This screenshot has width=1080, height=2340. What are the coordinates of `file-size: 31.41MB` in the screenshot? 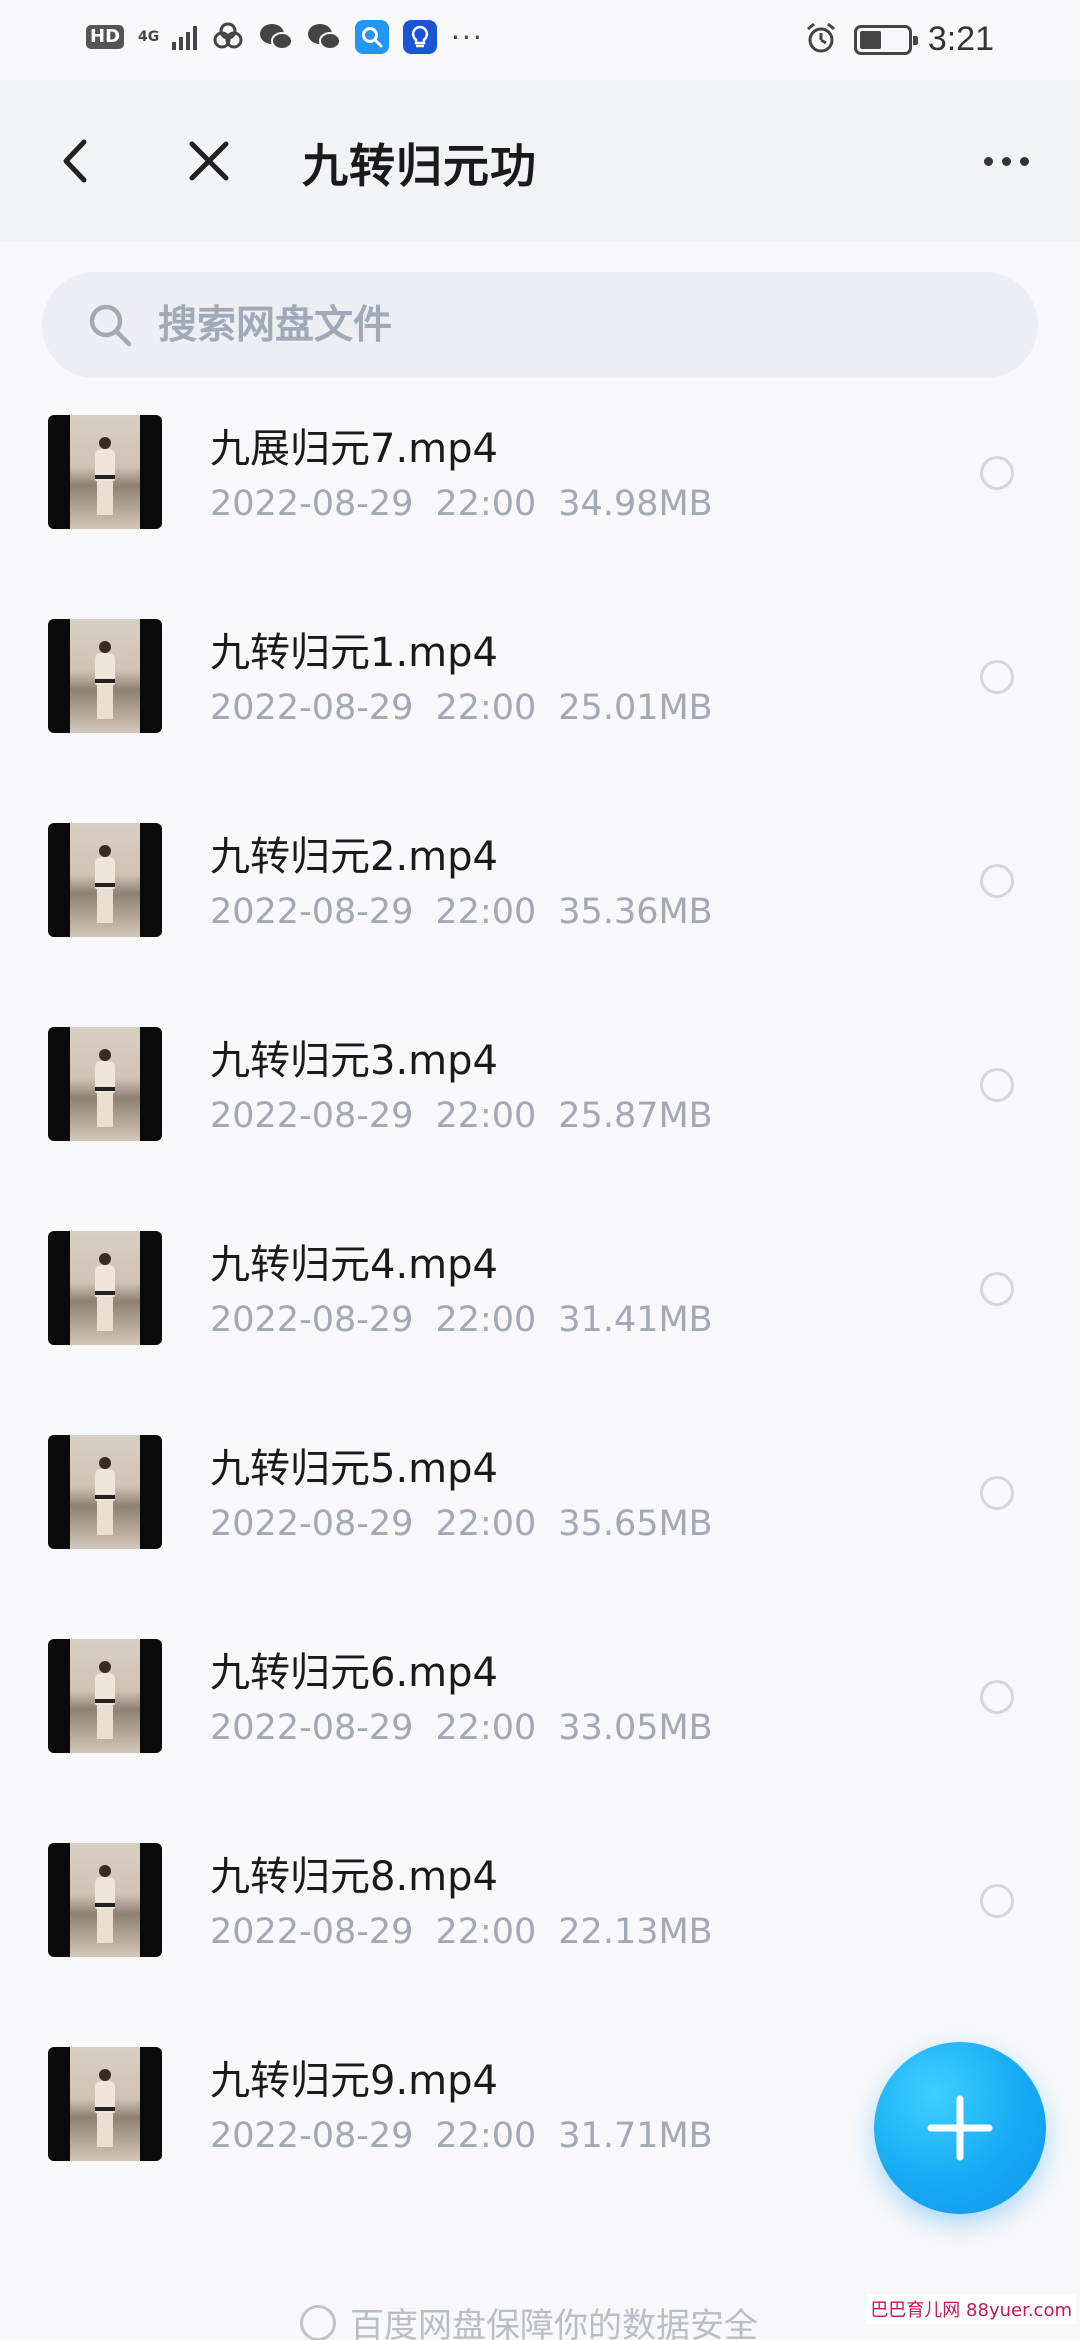 It's located at (635, 1320).